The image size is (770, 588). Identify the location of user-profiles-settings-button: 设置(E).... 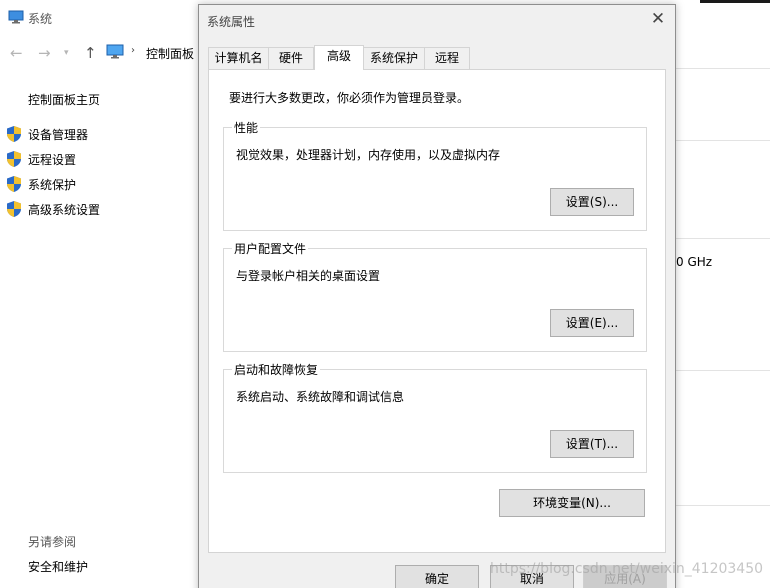
(592, 323).